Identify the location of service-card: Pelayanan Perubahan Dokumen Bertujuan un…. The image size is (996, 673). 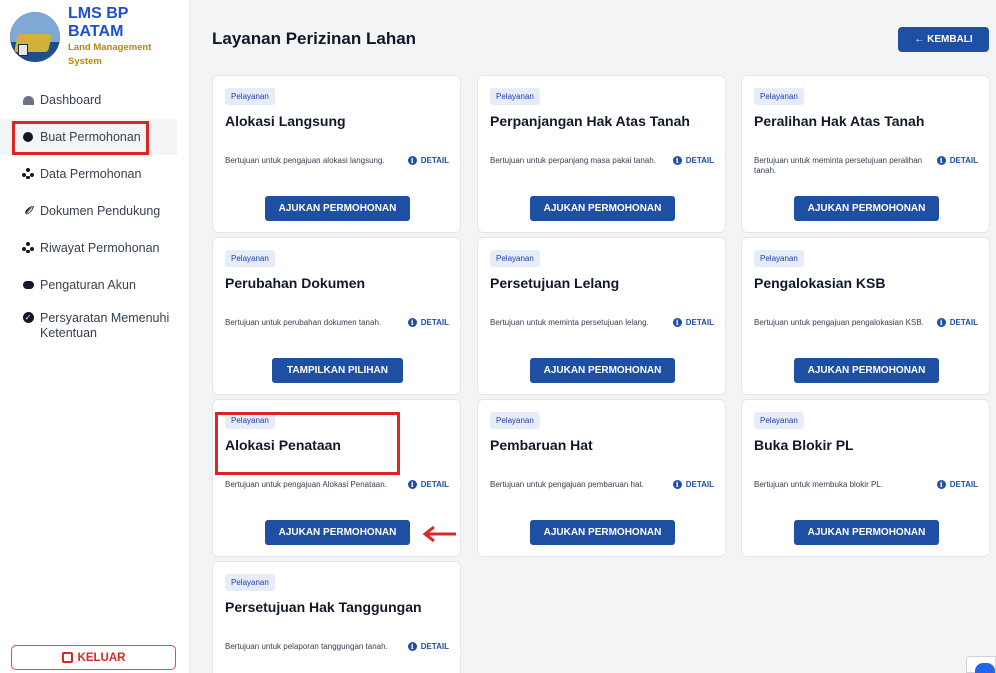
(336, 316).